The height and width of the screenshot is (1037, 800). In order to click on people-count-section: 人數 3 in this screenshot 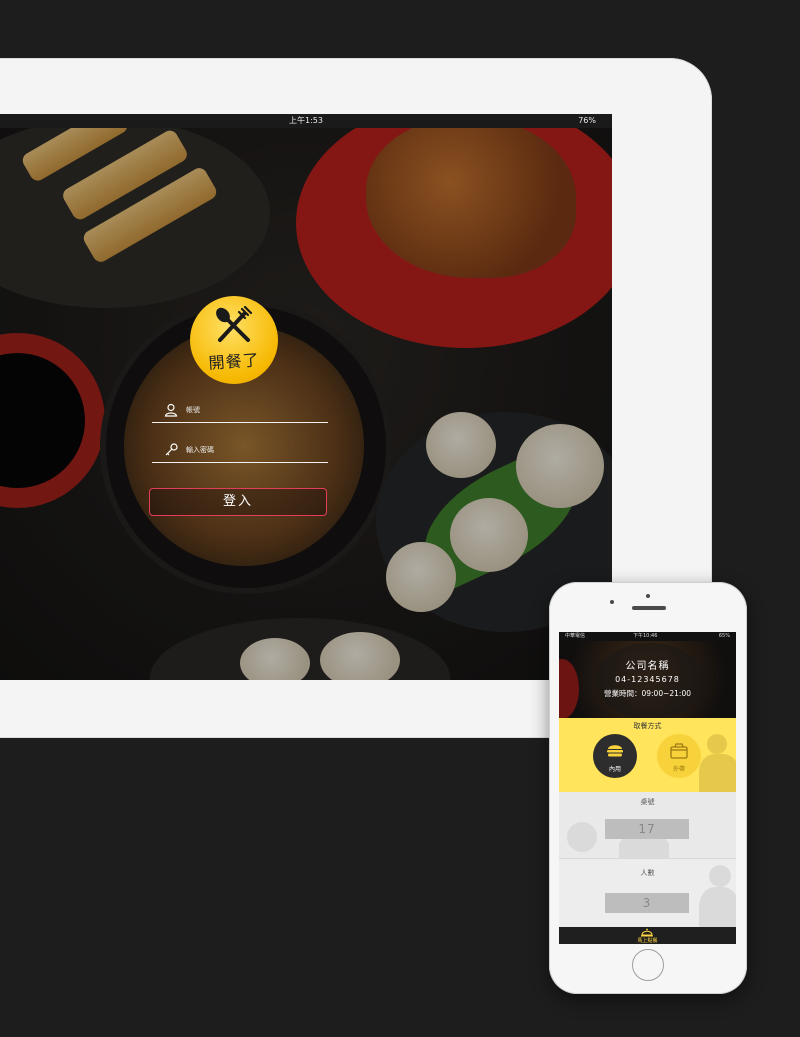, I will do `click(647, 896)`.